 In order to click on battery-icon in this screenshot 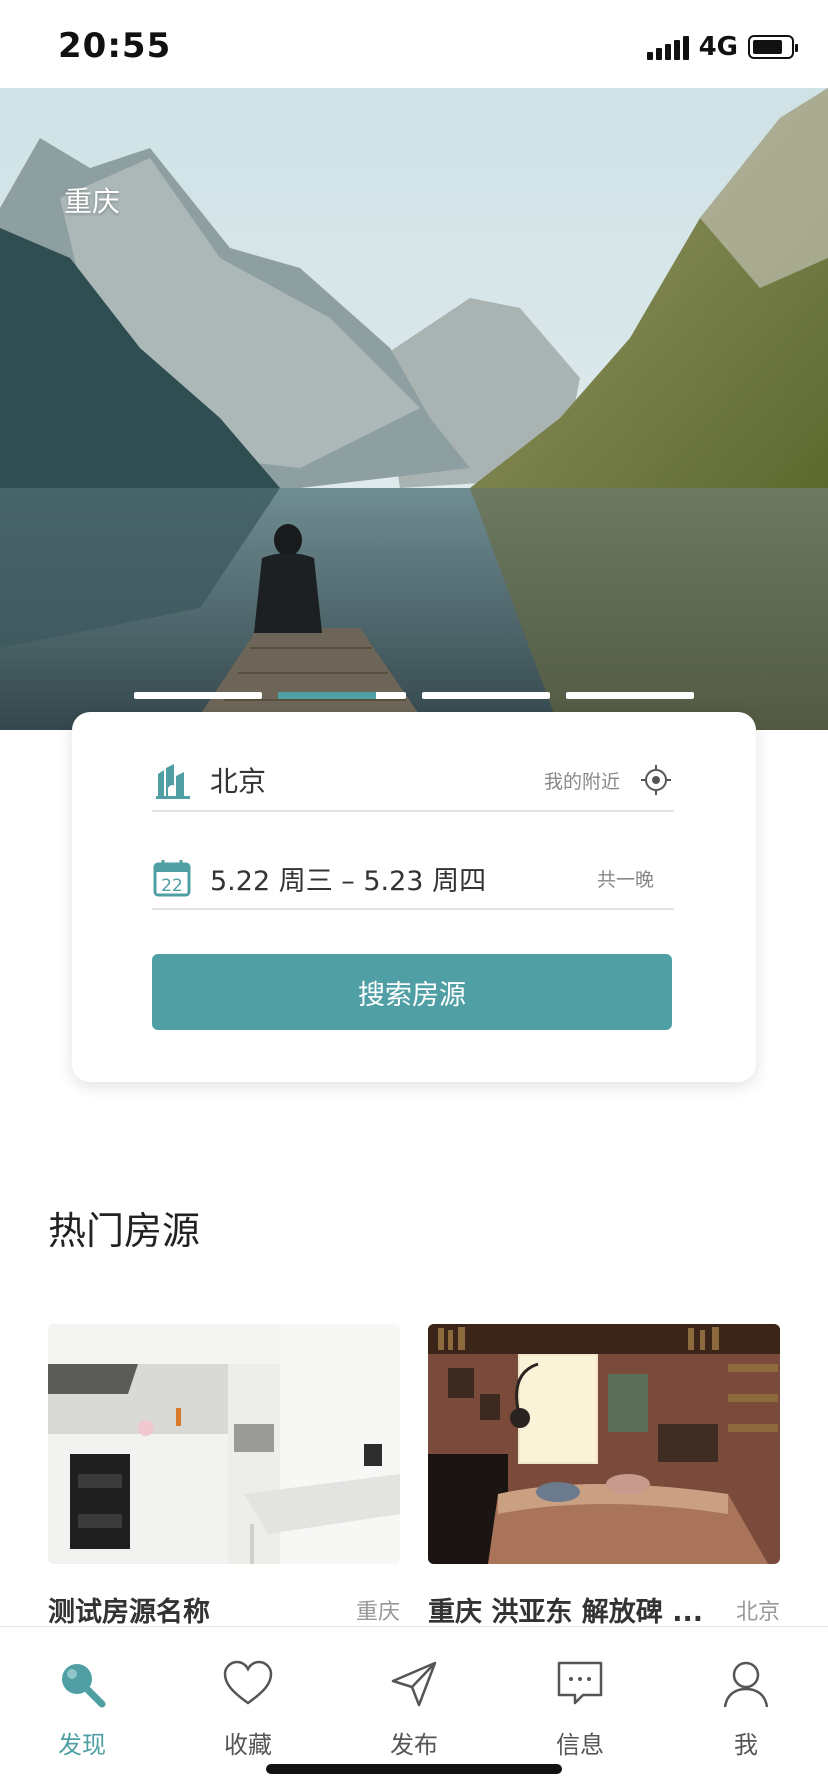, I will do `click(773, 47)`.